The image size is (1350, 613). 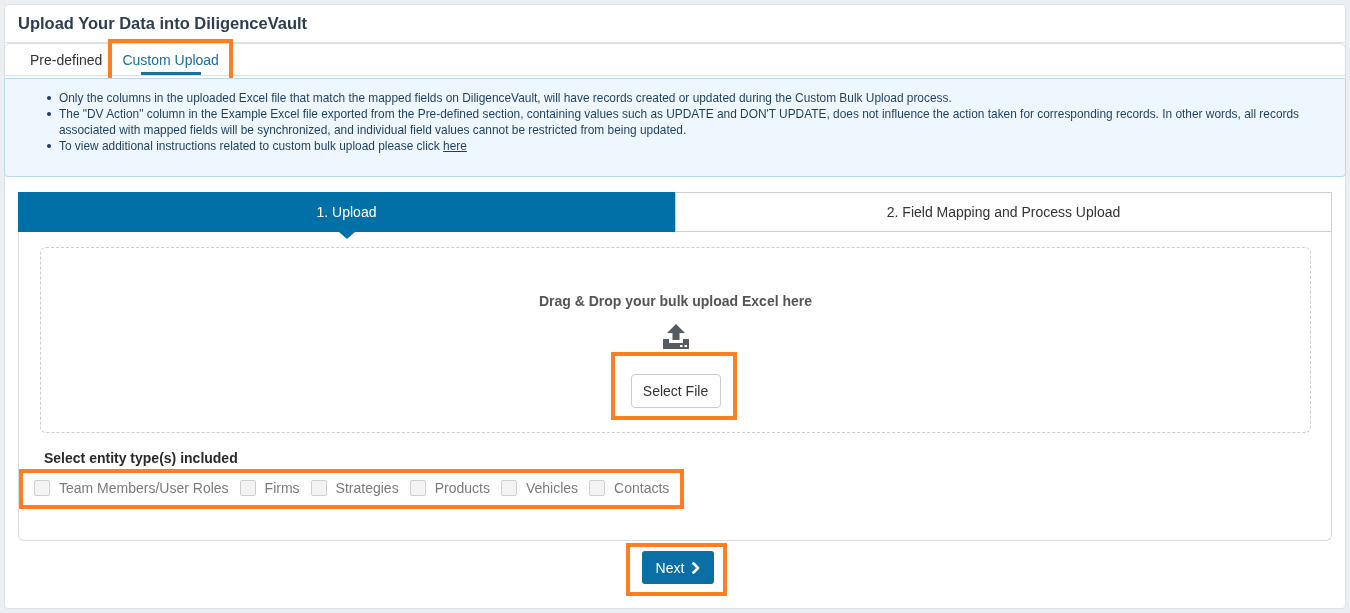 What do you see at coordinates (505, 98) in the screenshot?
I see `instruction-text: Only the columns in the uploaded Excel file that match the mapped fields on DiligenceVault, will have records created or updated during the Custom Bulk Upload process.` at bounding box center [505, 98].